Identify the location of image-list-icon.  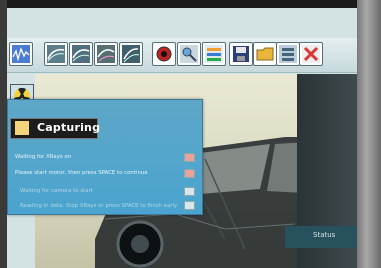
(288, 54).